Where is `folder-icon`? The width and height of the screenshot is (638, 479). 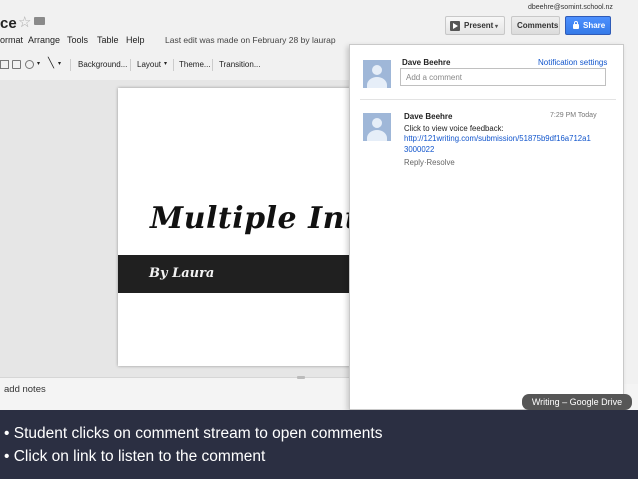
folder-icon is located at coordinates (39, 21).